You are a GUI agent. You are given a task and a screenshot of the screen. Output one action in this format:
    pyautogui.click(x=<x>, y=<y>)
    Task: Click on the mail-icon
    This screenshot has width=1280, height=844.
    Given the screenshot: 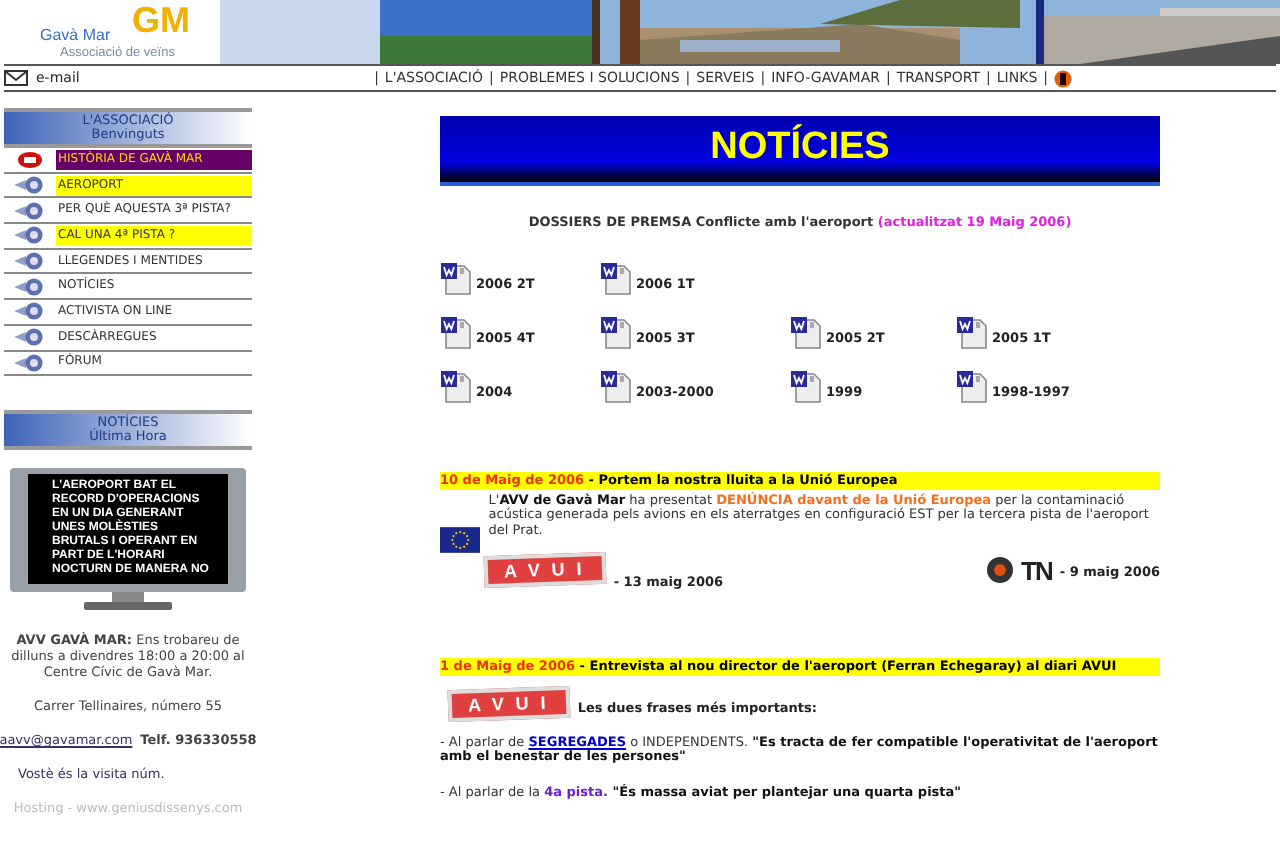 What is the action you would take?
    pyautogui.click(x=16, y=78)
    